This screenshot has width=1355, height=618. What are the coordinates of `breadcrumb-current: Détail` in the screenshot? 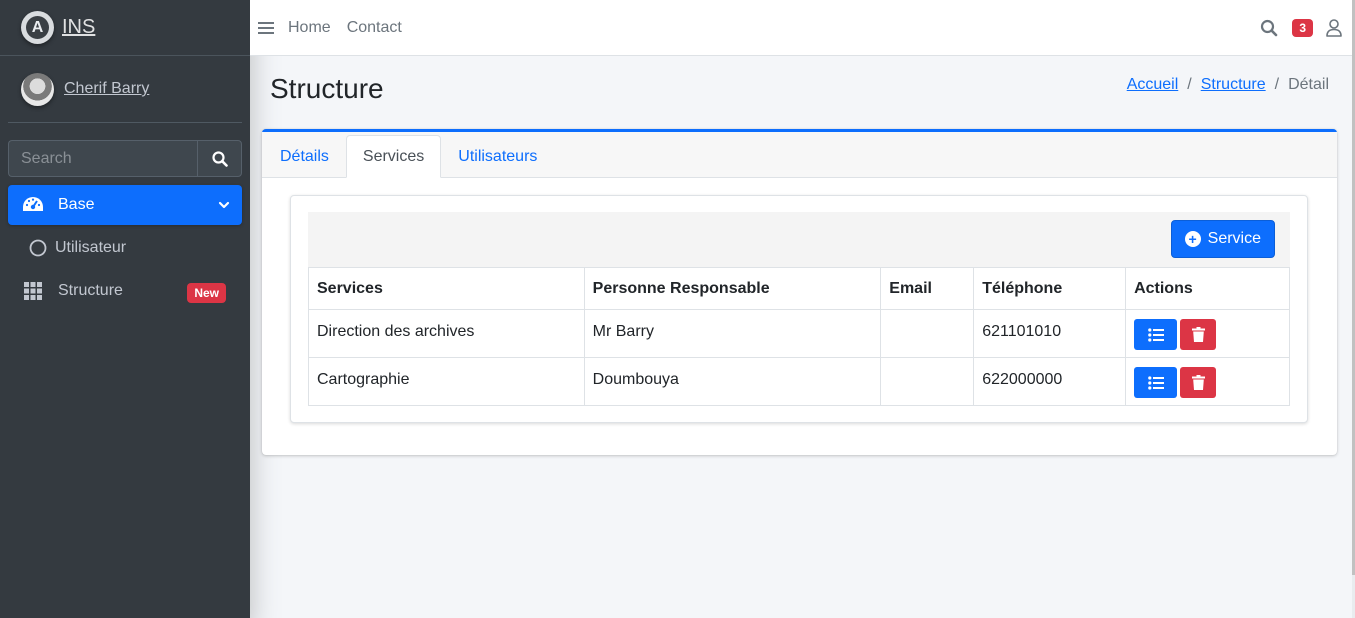 It's located at (1308, 84).